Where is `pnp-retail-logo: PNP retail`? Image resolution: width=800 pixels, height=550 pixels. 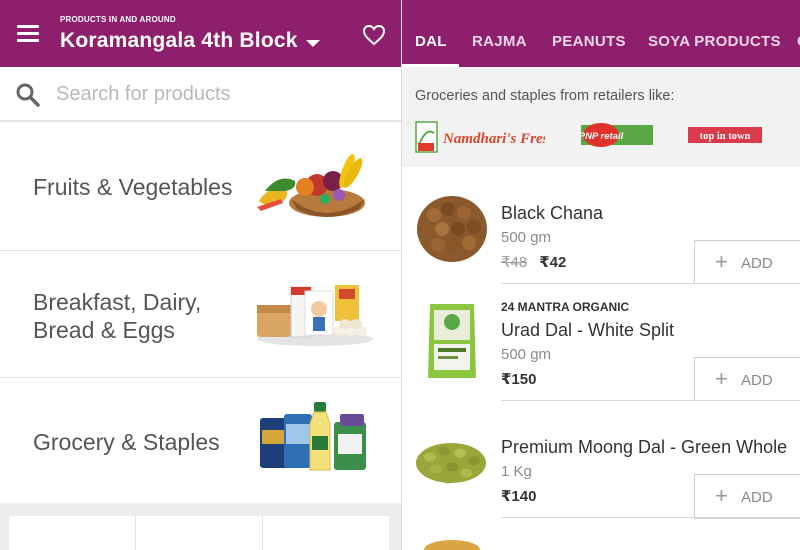 pnp-retail-logo: PNP retail is located at coordinates (616, 135).